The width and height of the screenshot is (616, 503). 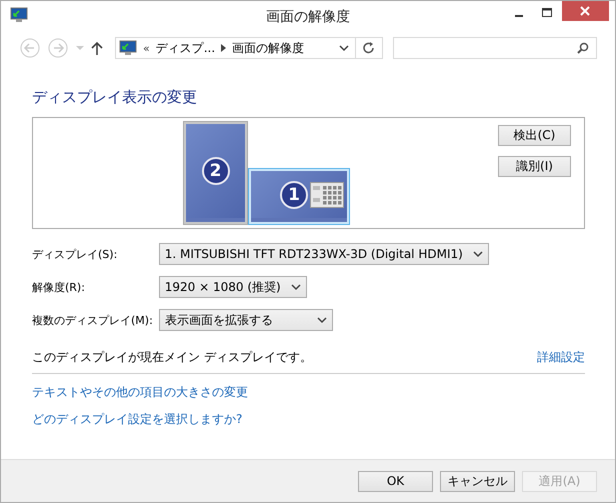 I want to click on dropdown: 1920 × 1080 (推奨), so click(x=232, y=287).